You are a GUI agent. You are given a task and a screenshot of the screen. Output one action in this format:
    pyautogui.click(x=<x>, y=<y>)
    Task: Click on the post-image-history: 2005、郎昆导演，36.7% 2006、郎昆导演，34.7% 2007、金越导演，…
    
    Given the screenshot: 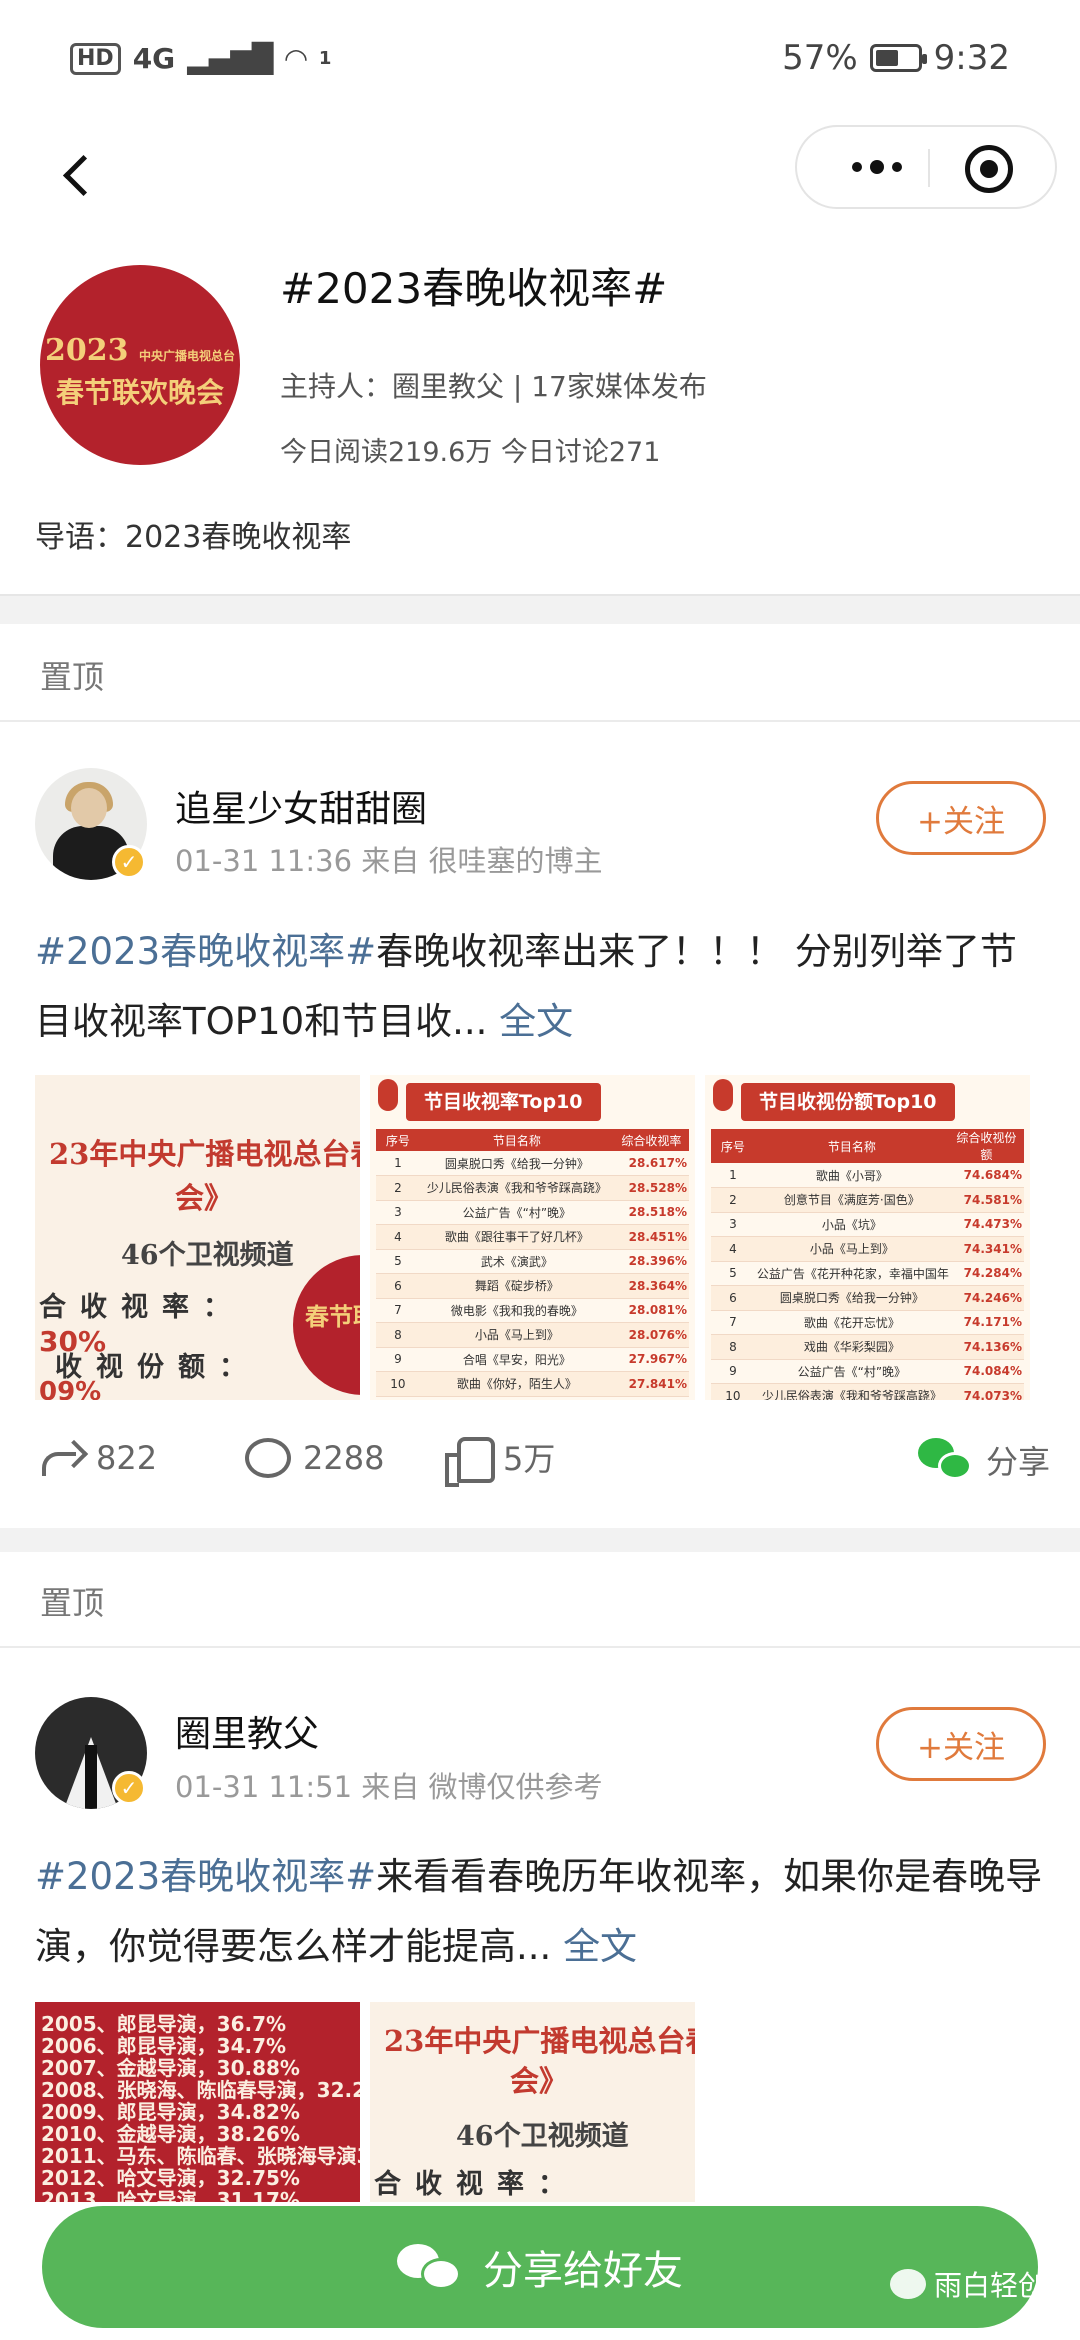 What is the action you would take?
    pyautogui.click(x=197, y=2102)
    